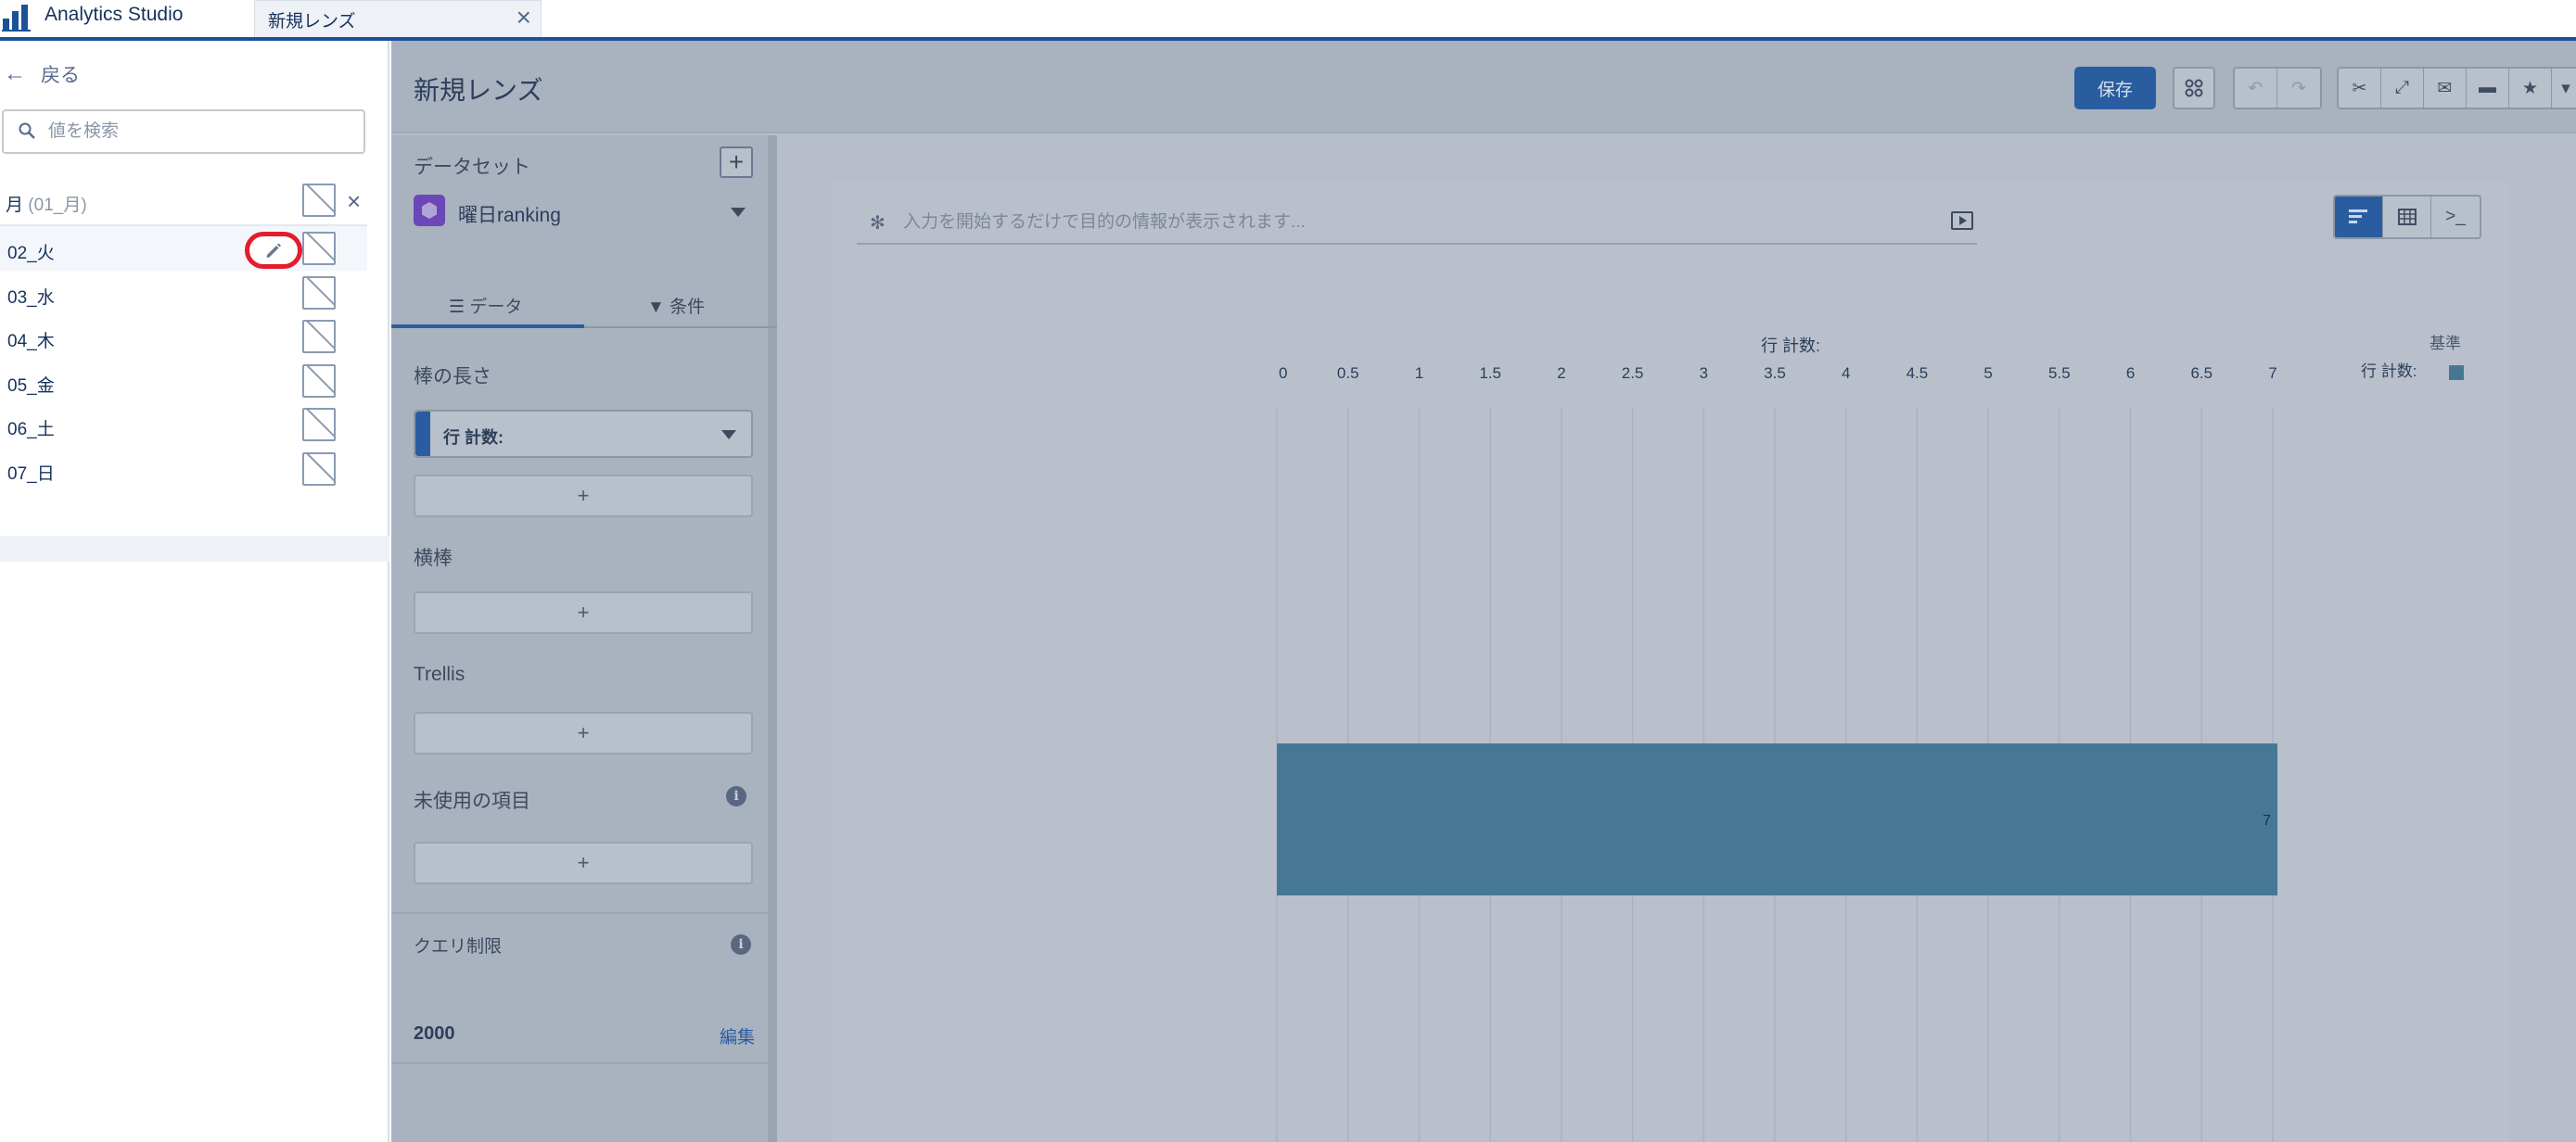  I want to click on query-limit-section-title: クエリ制限, so click(458, 947).